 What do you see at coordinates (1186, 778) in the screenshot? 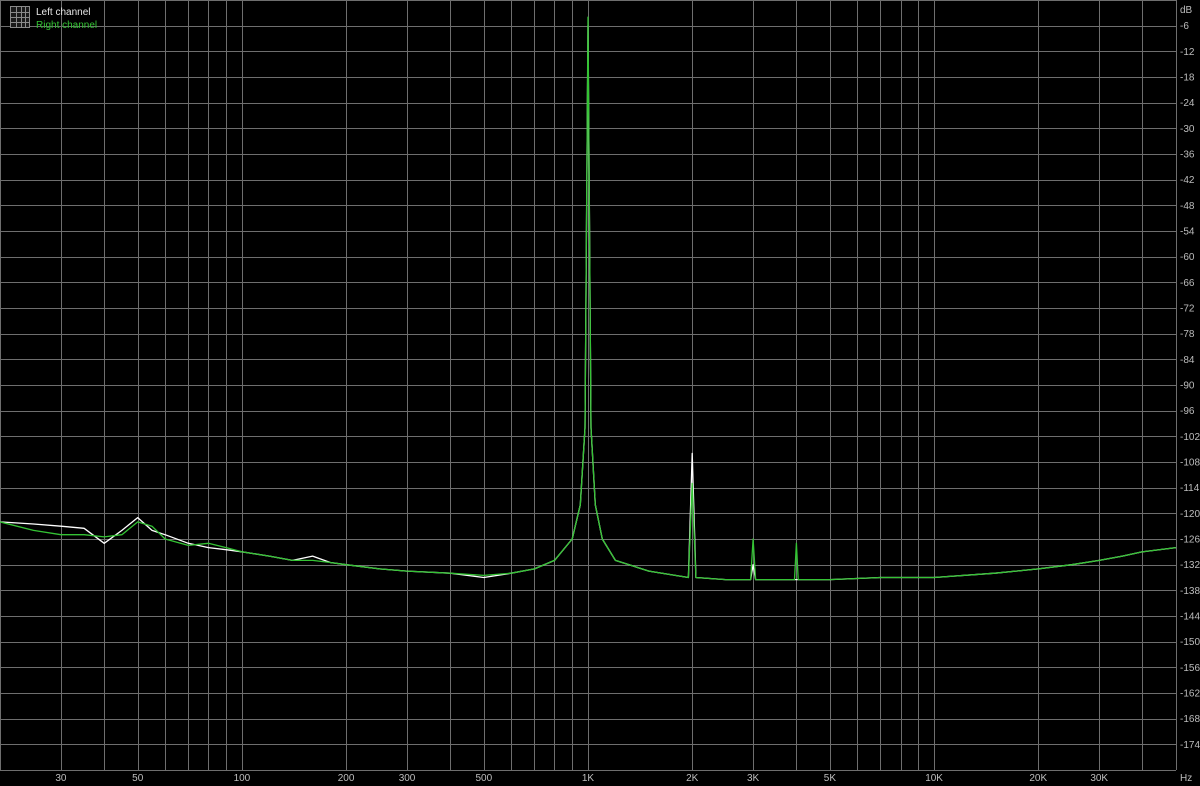
I see `x-axis-unit-label: Hz` at bounding box center [1186, 778].